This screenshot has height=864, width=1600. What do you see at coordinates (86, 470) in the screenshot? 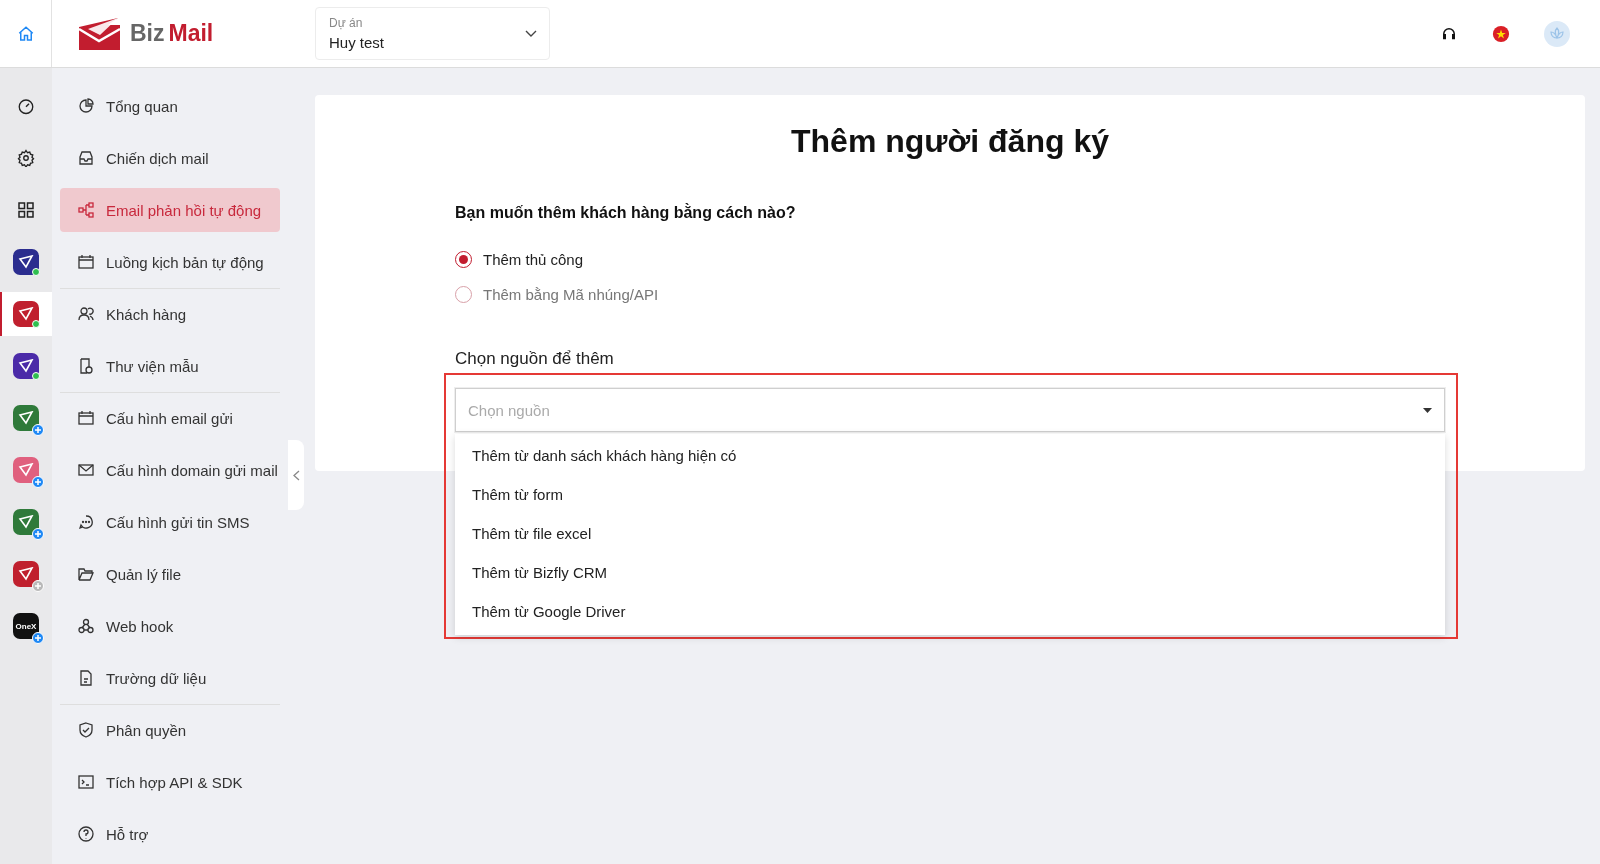
I see `mail-icon` at bounding box center [86, 470].